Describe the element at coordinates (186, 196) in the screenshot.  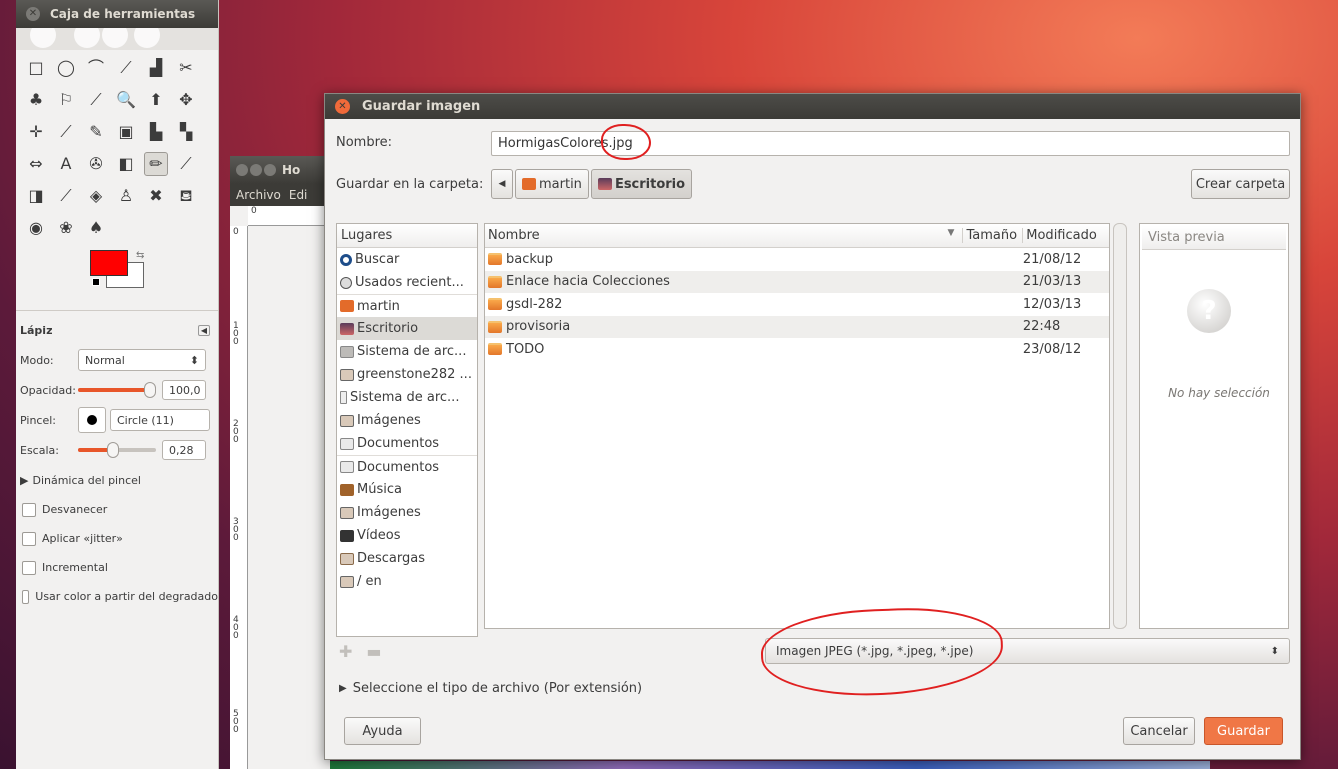
I see `tool-button: ⛾` at that location.